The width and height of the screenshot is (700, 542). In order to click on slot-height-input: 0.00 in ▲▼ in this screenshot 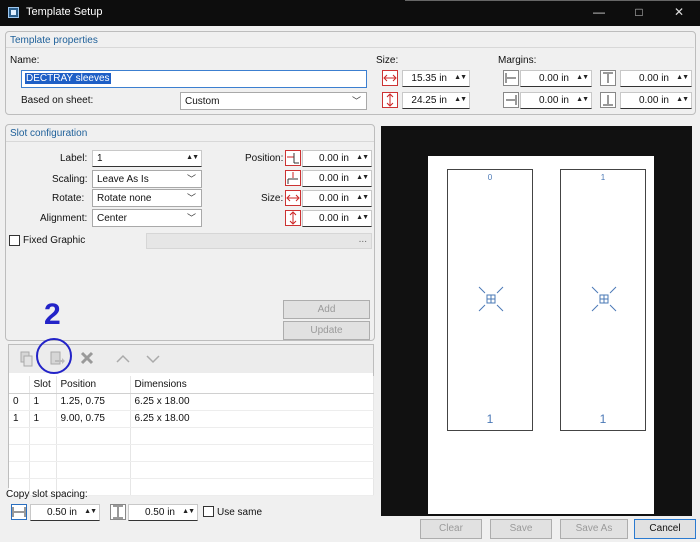, I will do `click(337, 218)`.